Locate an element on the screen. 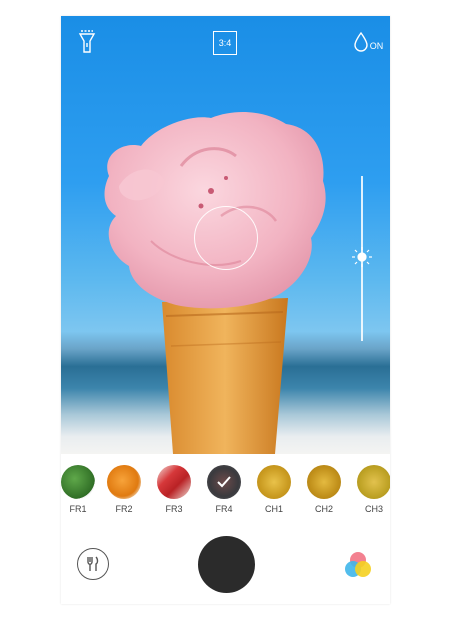 Image resolution: width=450 pixels, height=623 pixels. filter-thumb-fr4 is located at coordinates (224, 482).